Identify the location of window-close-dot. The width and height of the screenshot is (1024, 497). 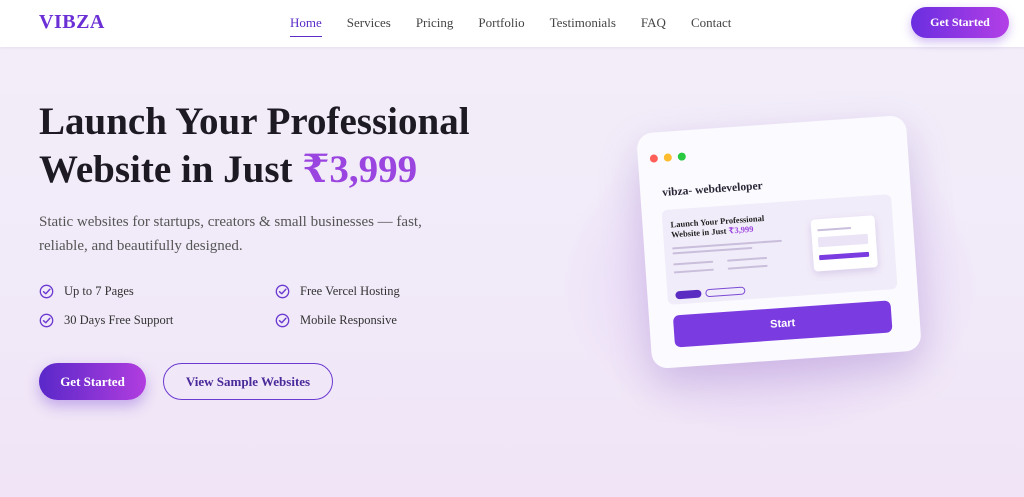
(654, 158).